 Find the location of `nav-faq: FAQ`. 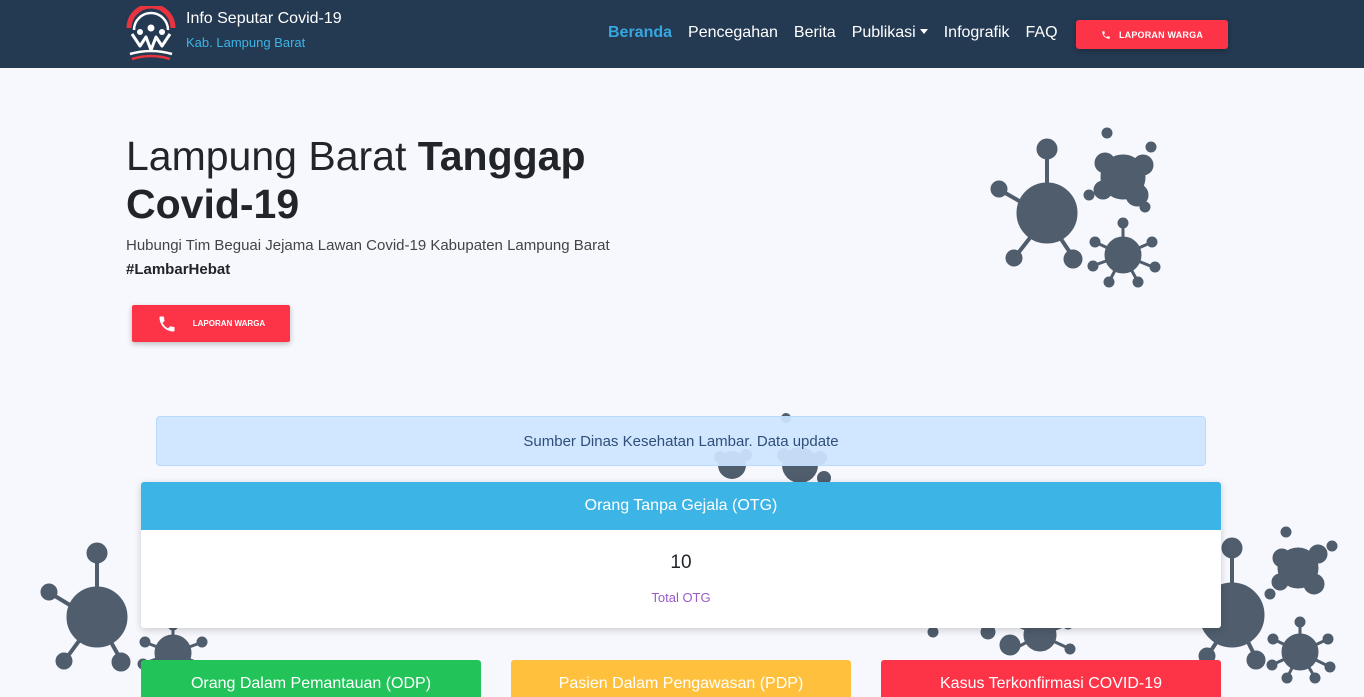

nav-faq: FAQ is located at coordinates (1042, 33).